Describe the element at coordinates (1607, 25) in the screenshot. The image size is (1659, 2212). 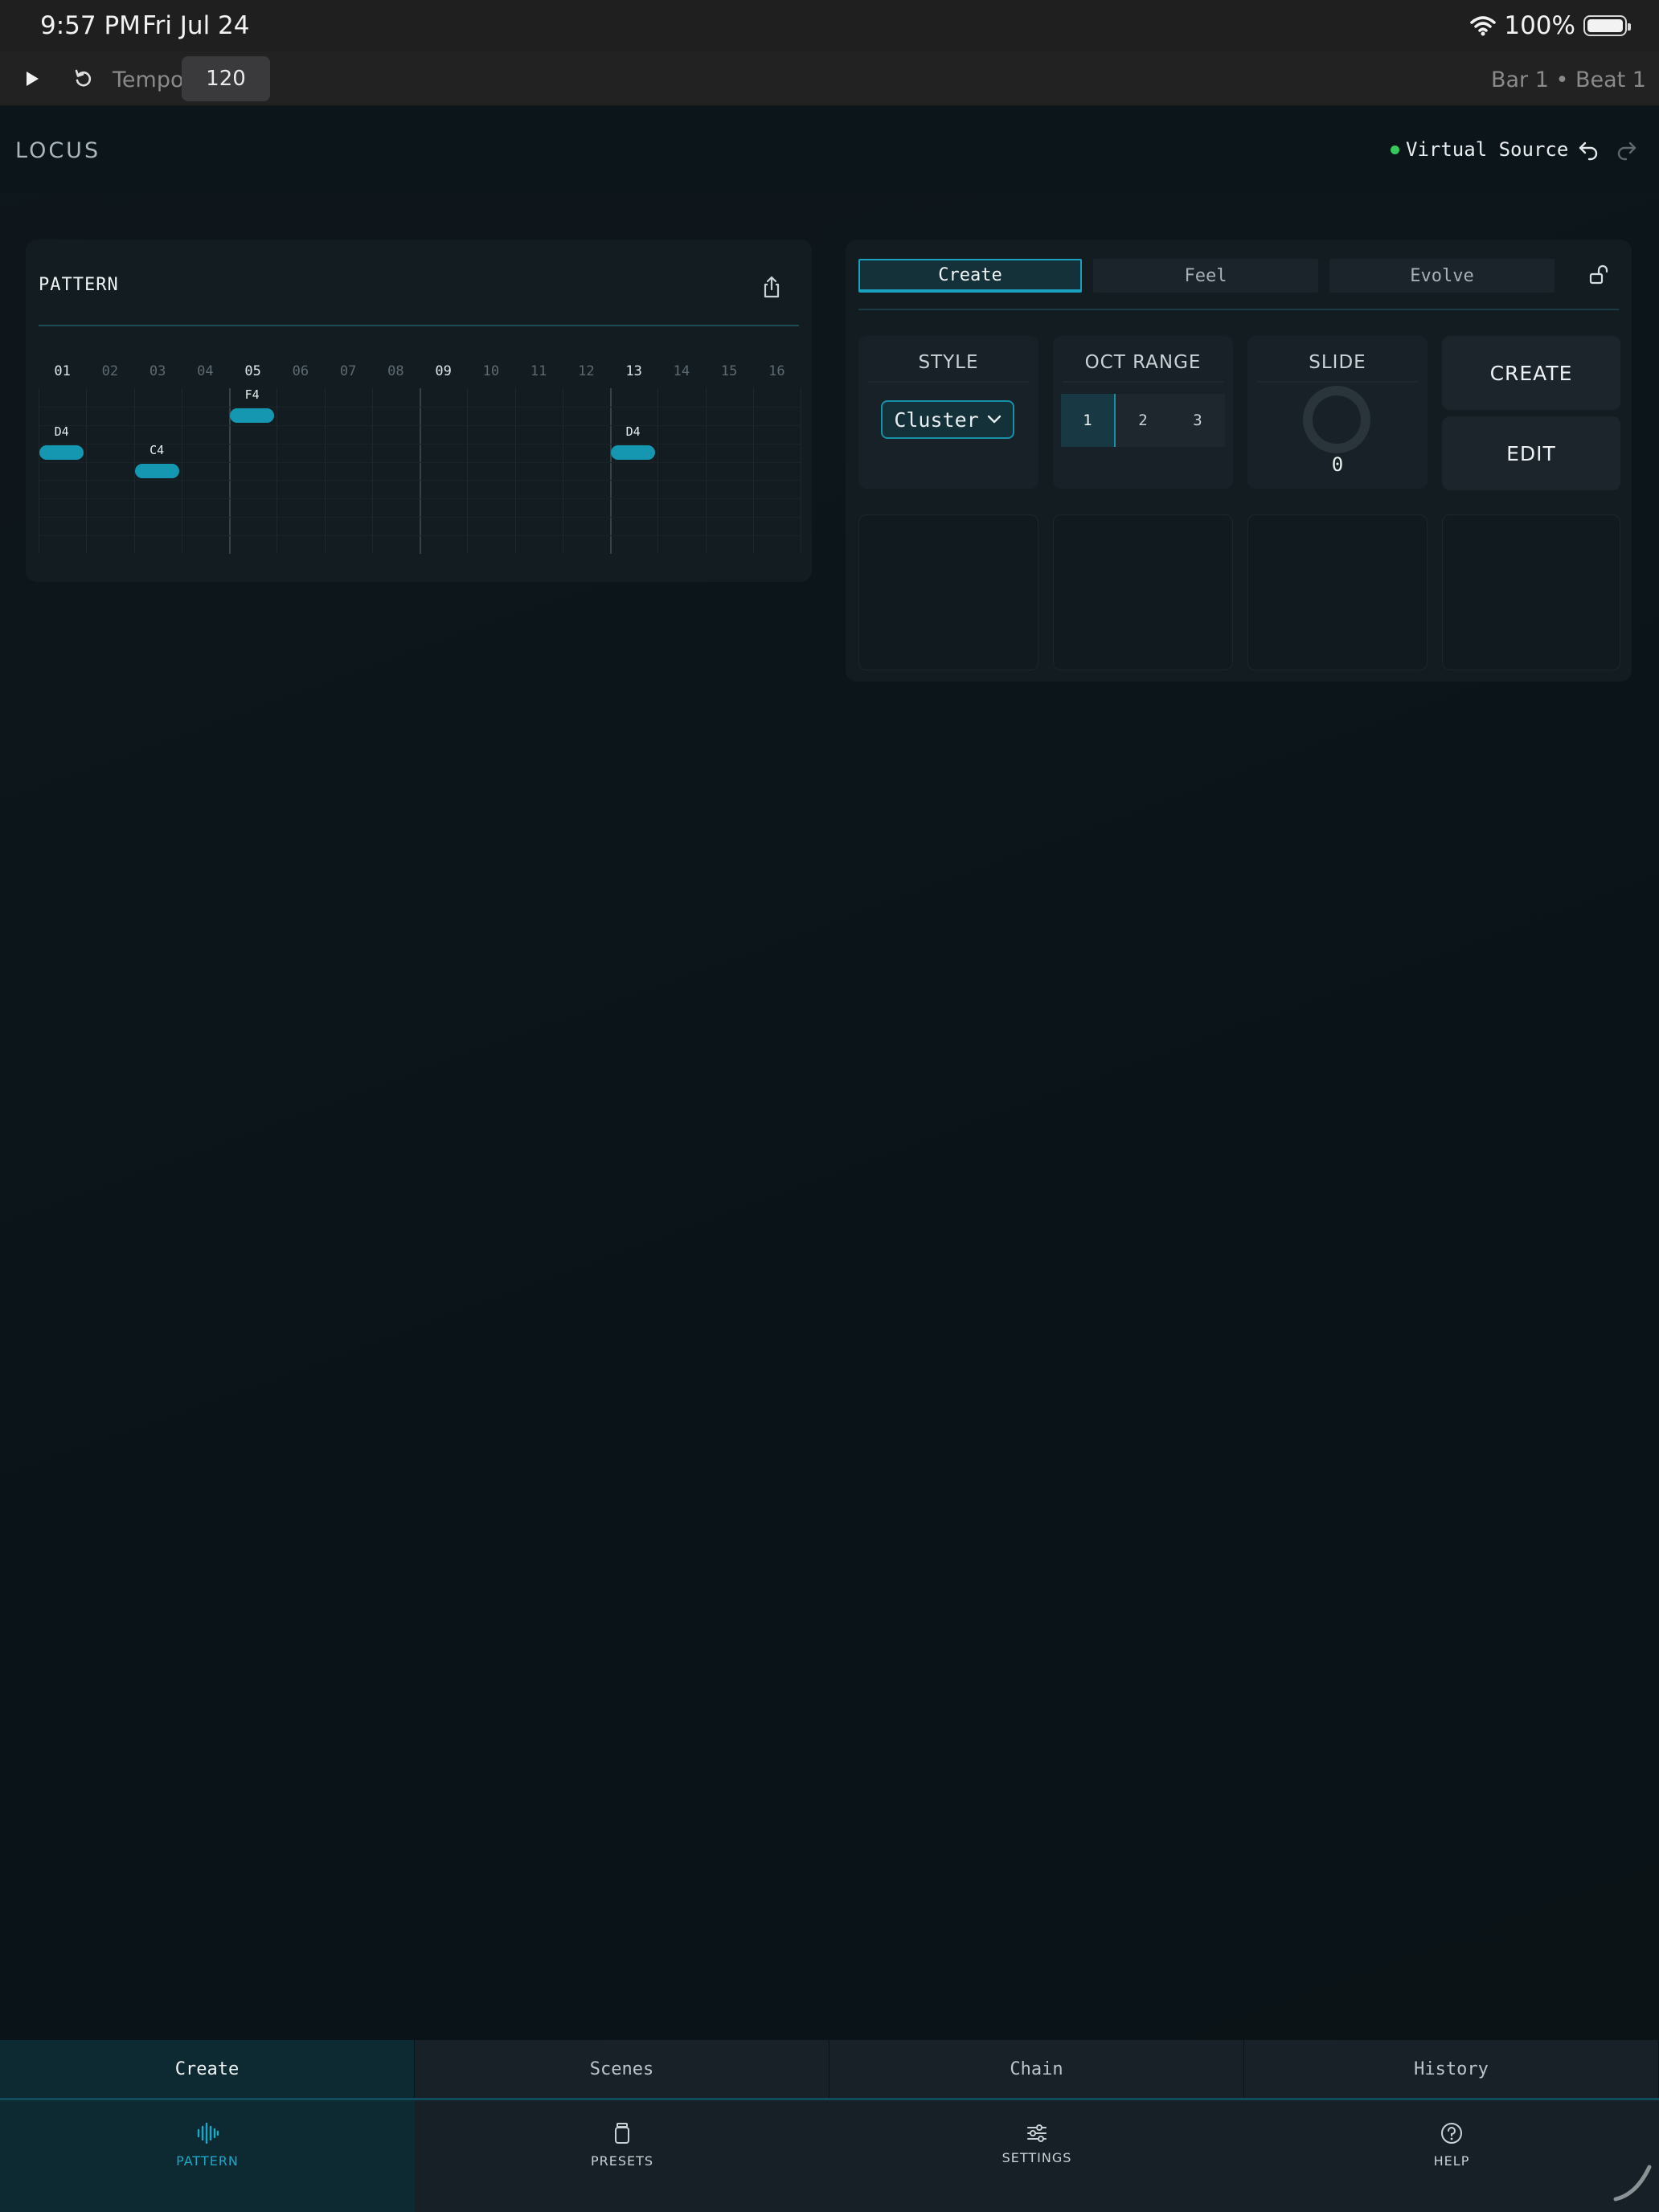
I see `battery-icon` at that location.